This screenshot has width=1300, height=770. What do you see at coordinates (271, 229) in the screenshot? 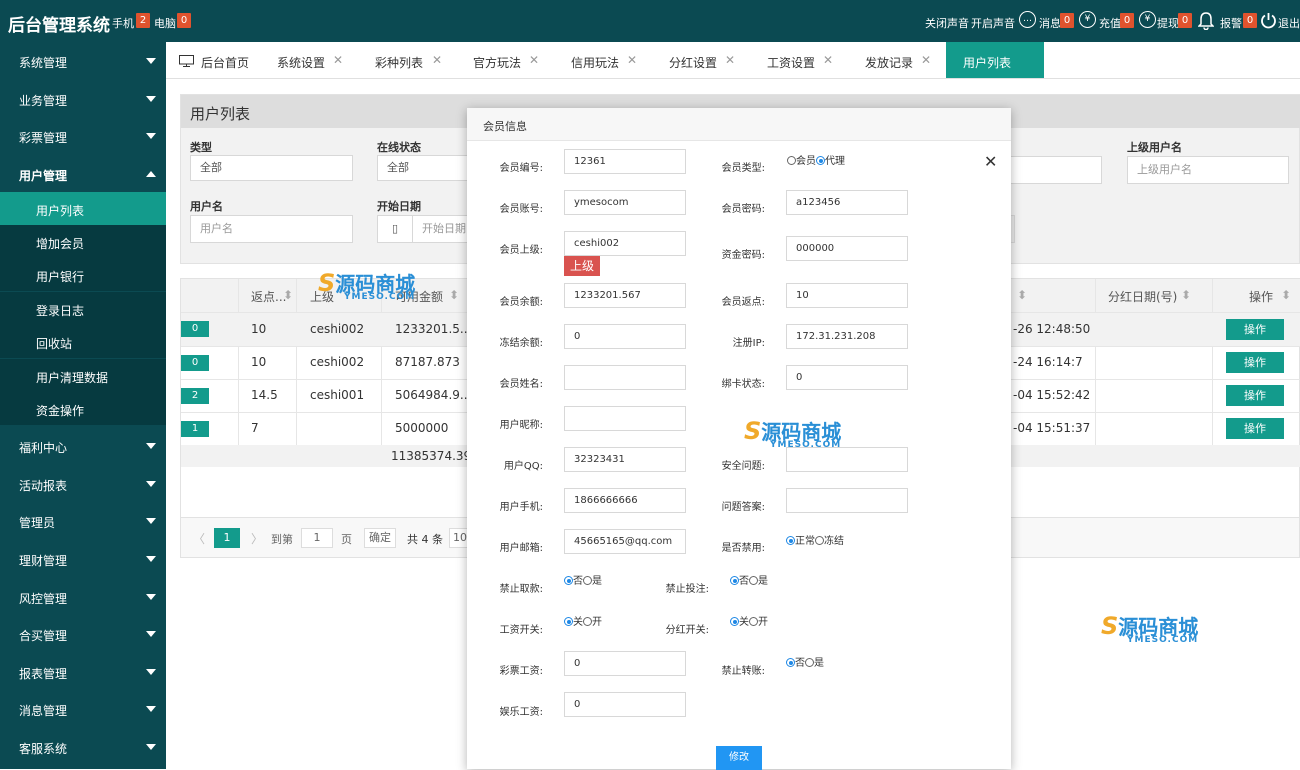
I see `username-input: 用户名` at bounding box center [271, 229].